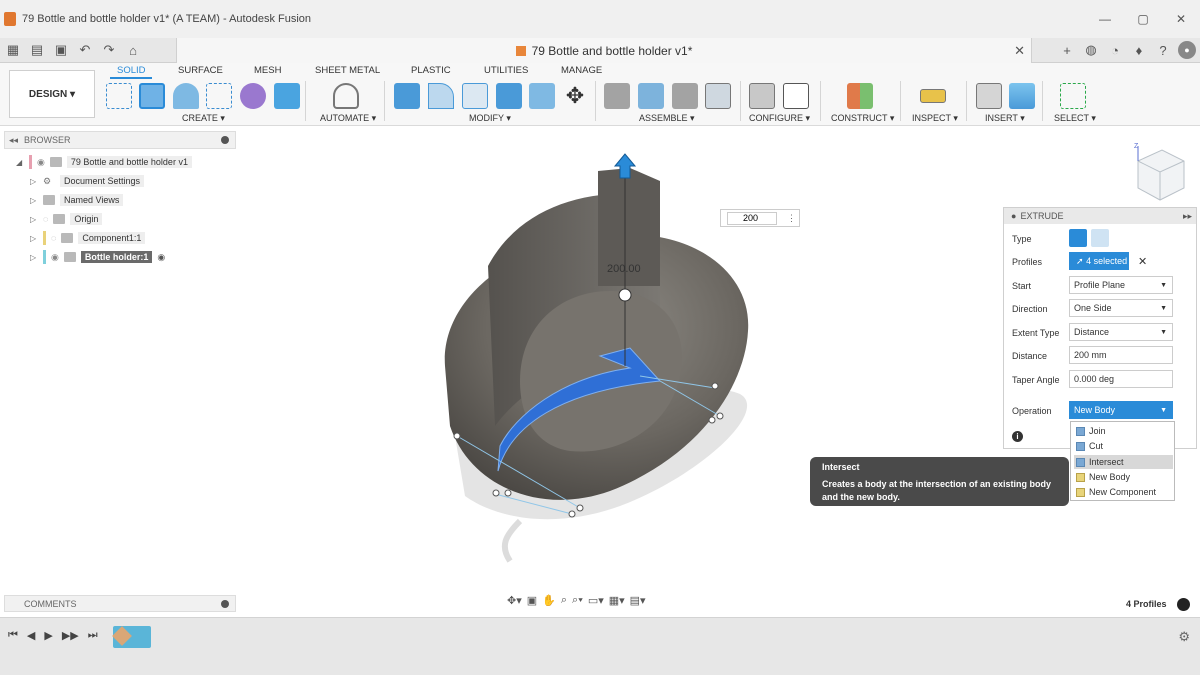  Describe the element at coordinates (617, 96) in the screenshot. I see `new-component-icon` at that location.